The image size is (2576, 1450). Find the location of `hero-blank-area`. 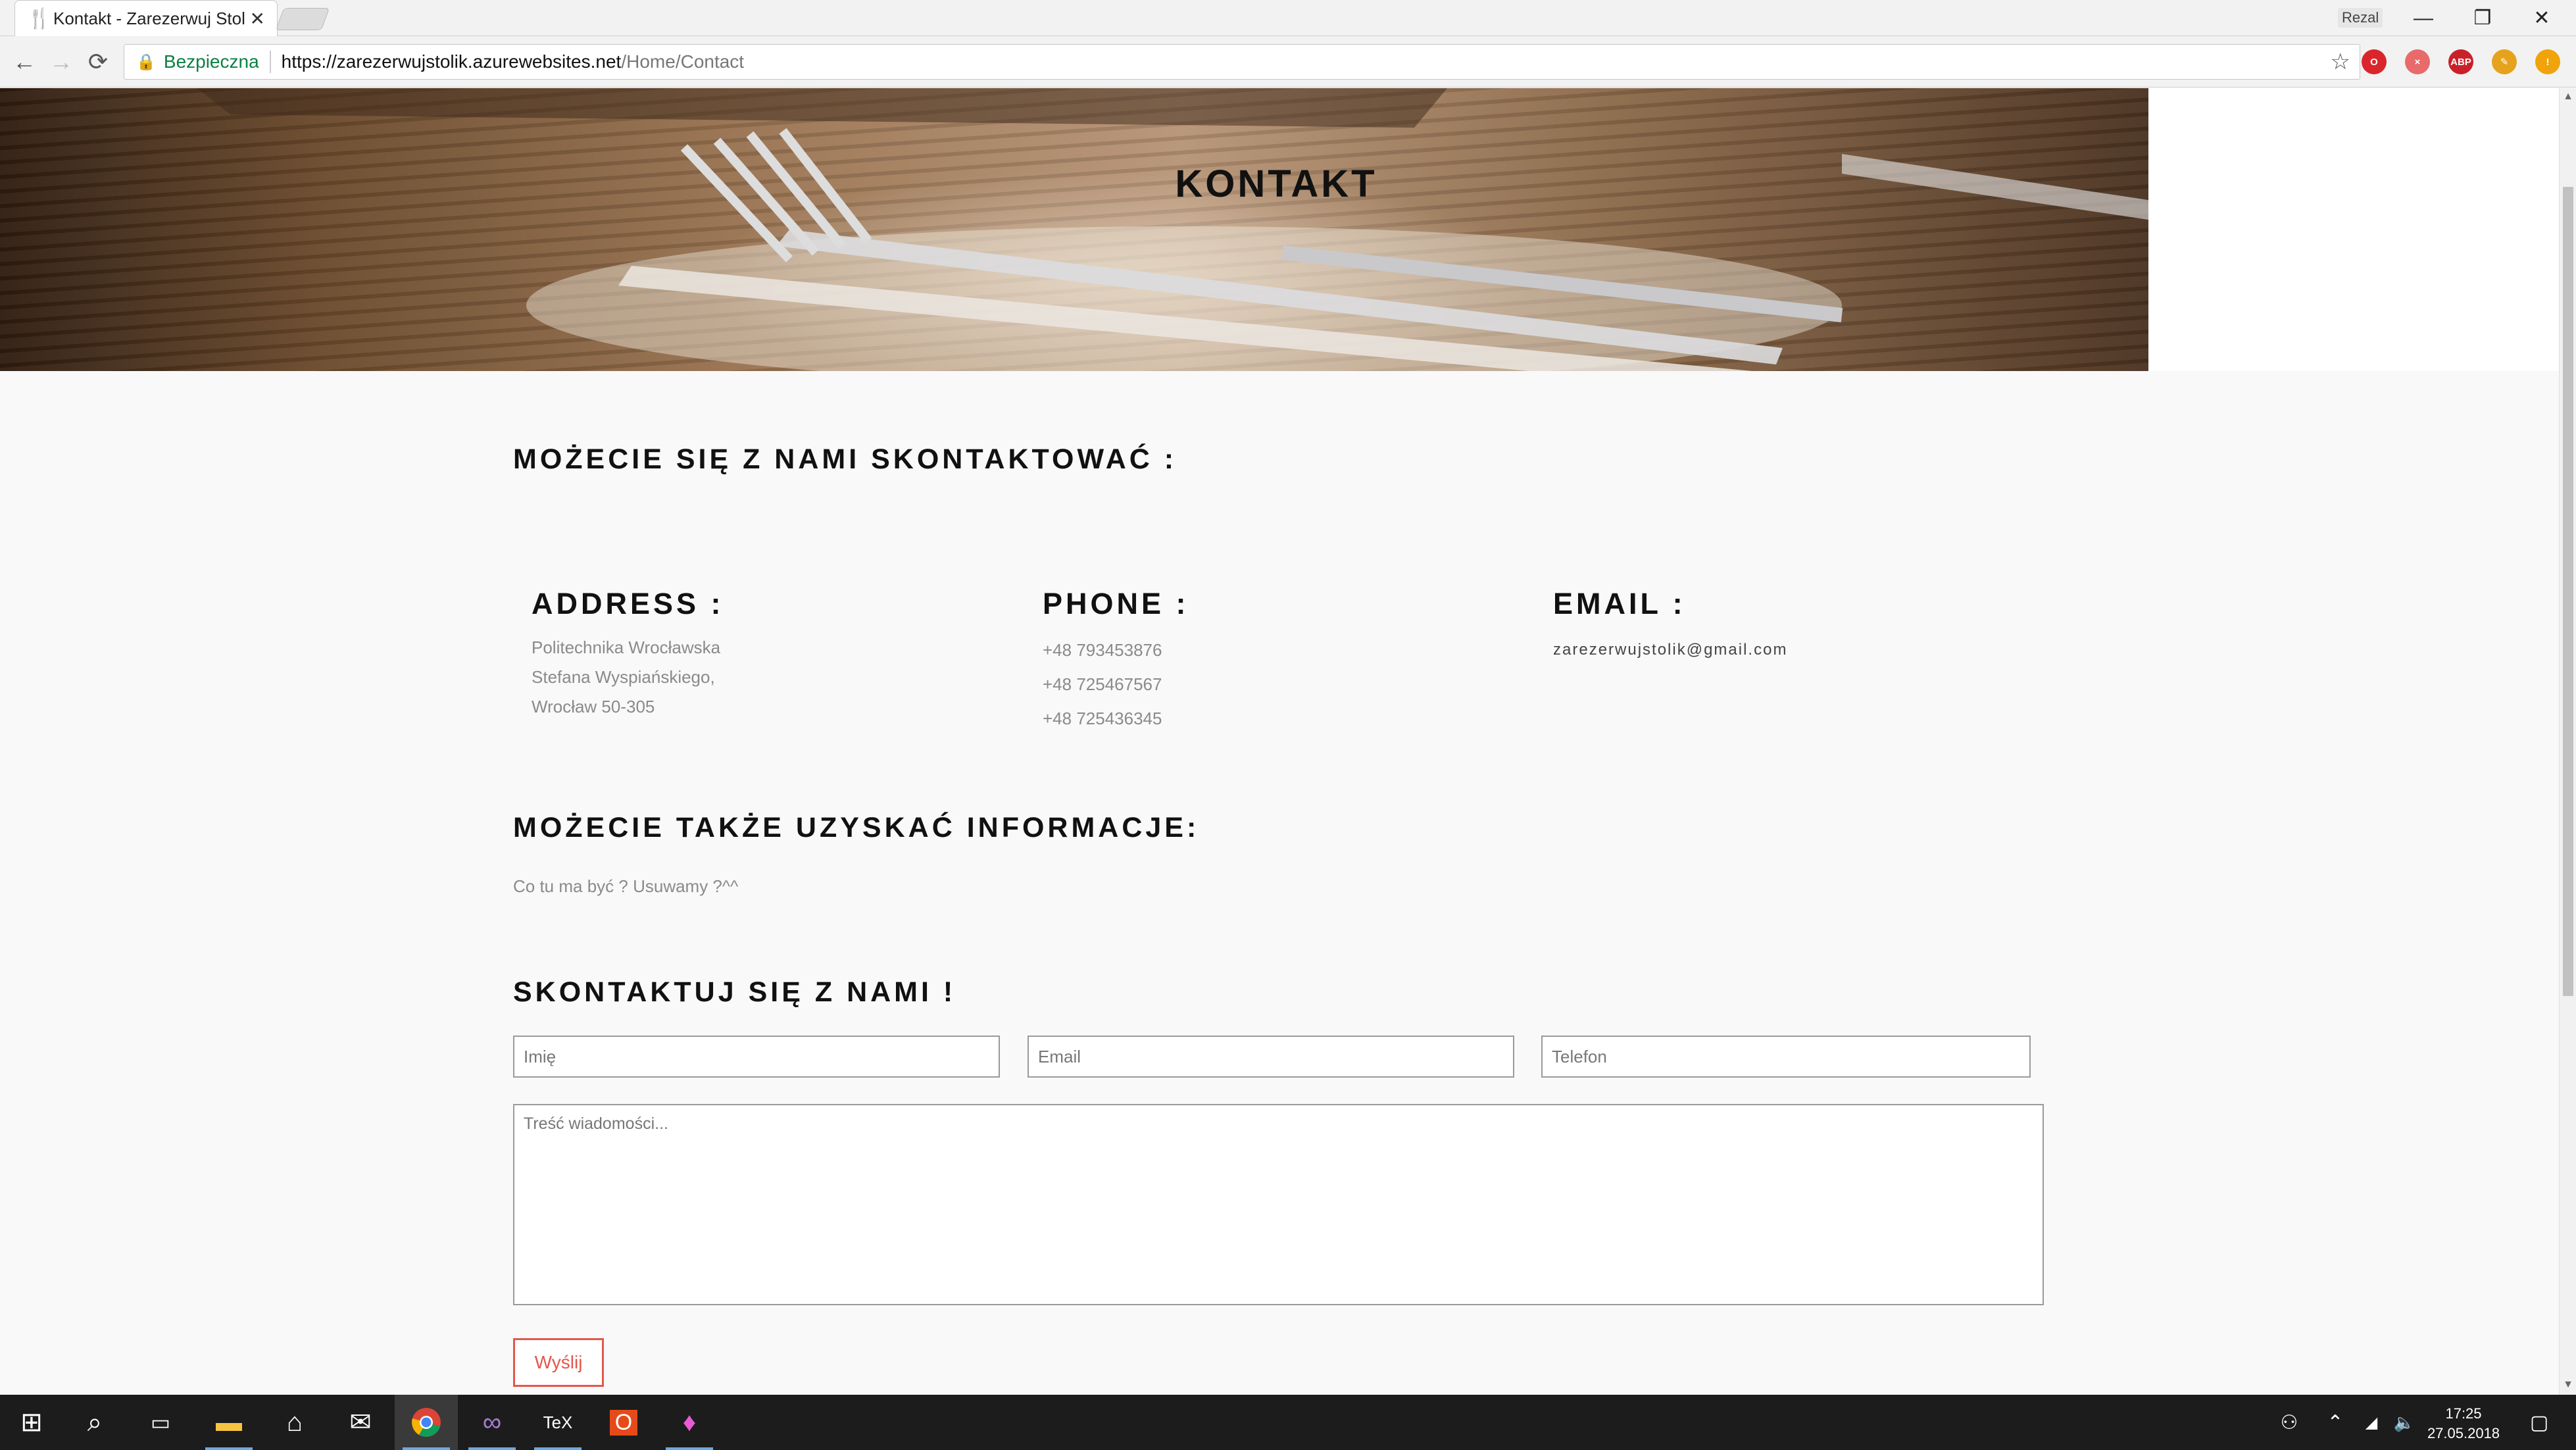

hero-blank-area is located at coordinates (2353, 230).